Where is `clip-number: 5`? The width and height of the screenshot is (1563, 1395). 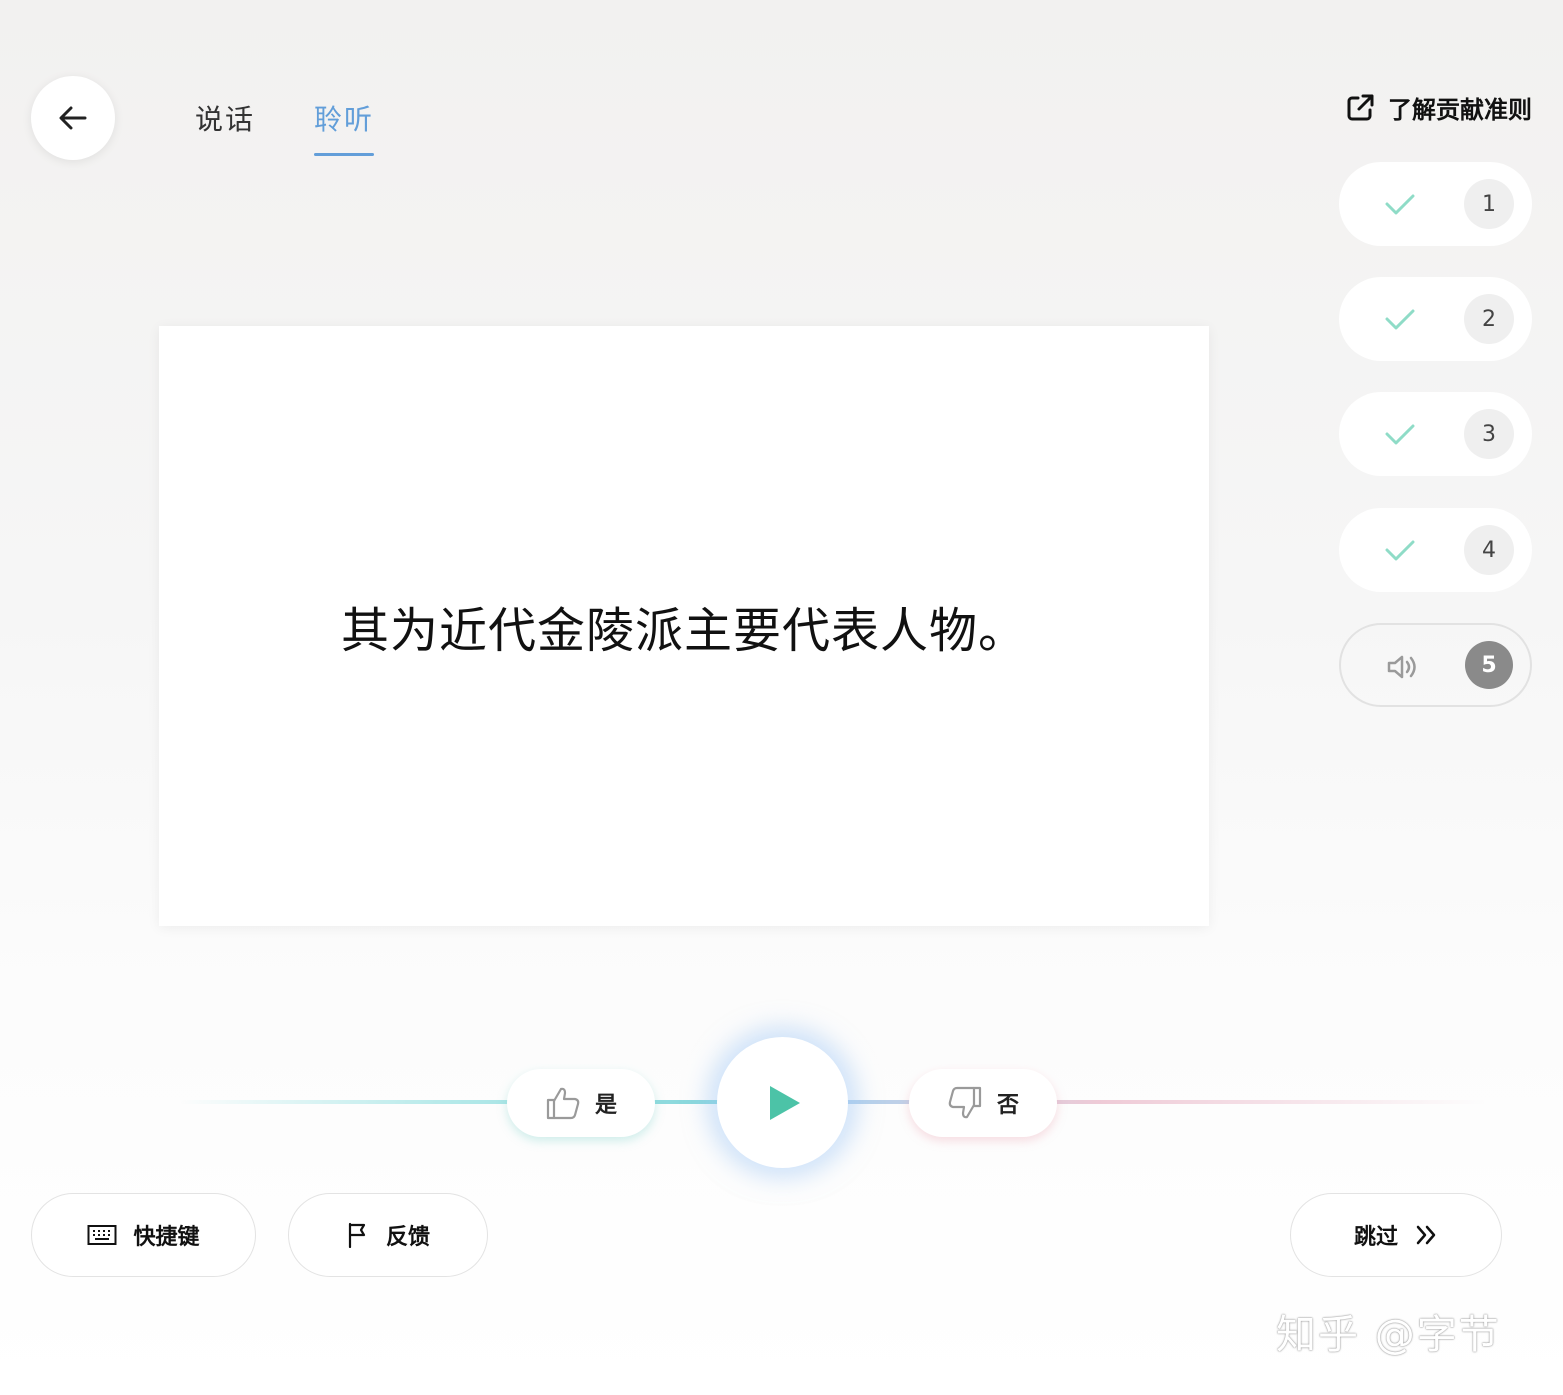 clip-number: 5 is located at coordinates (1489, 665).